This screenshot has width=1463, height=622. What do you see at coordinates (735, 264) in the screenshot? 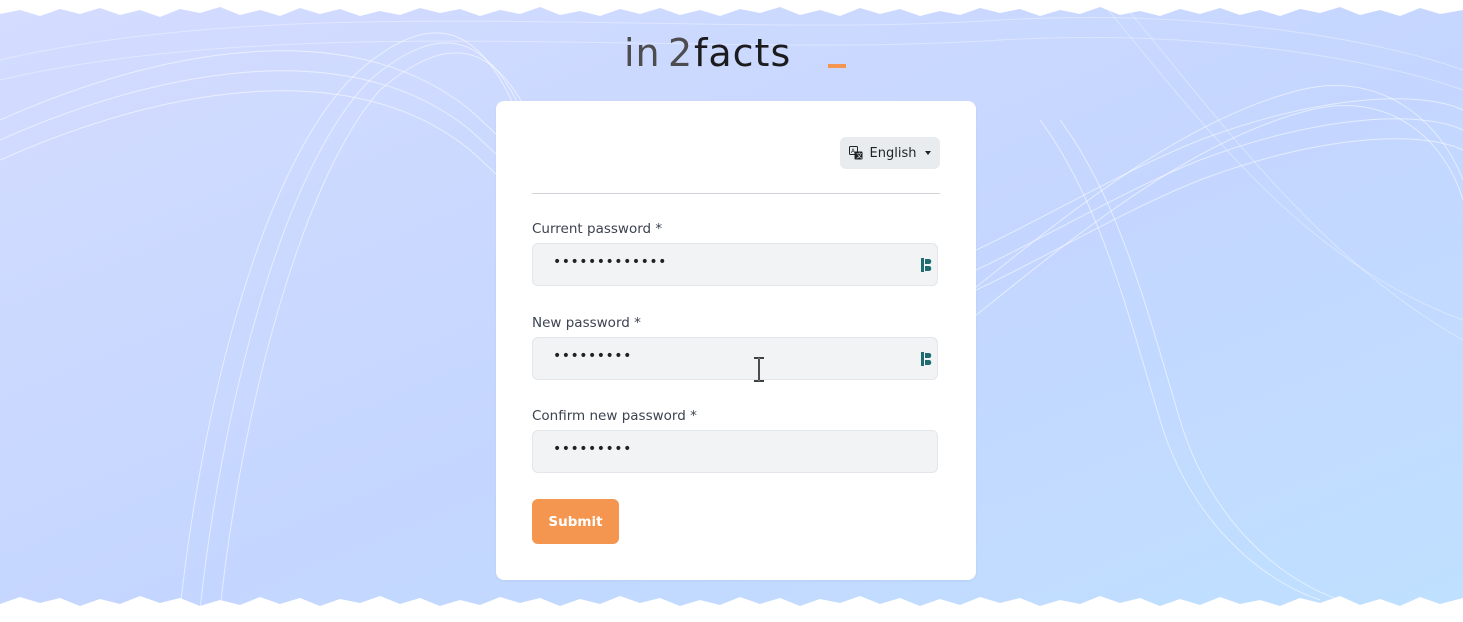
I see `current-password-input: •••••••••••••` at bounding box center [735, 264].